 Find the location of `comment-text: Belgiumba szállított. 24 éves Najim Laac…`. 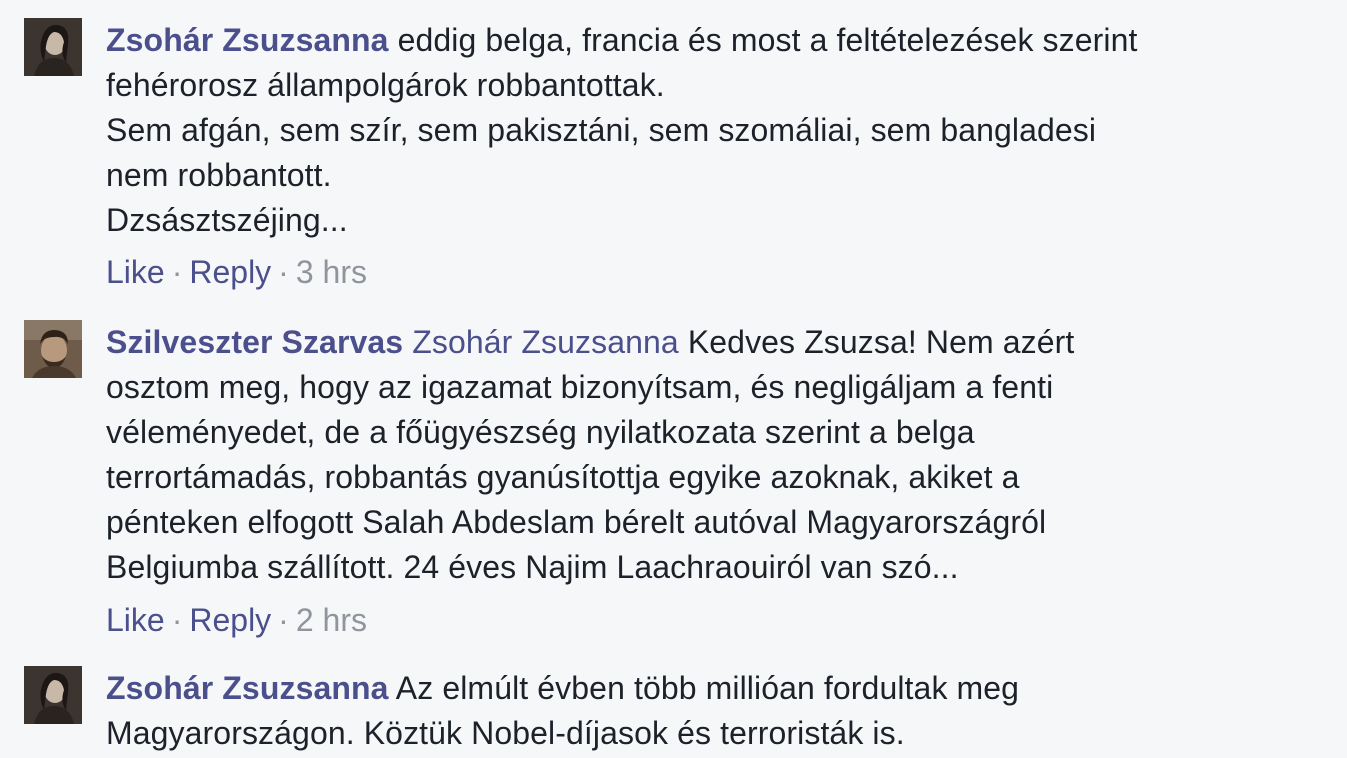

comment-text: Belgiumba szállított. 24 éves Najim Laac… is located at coordinates (532, 567).